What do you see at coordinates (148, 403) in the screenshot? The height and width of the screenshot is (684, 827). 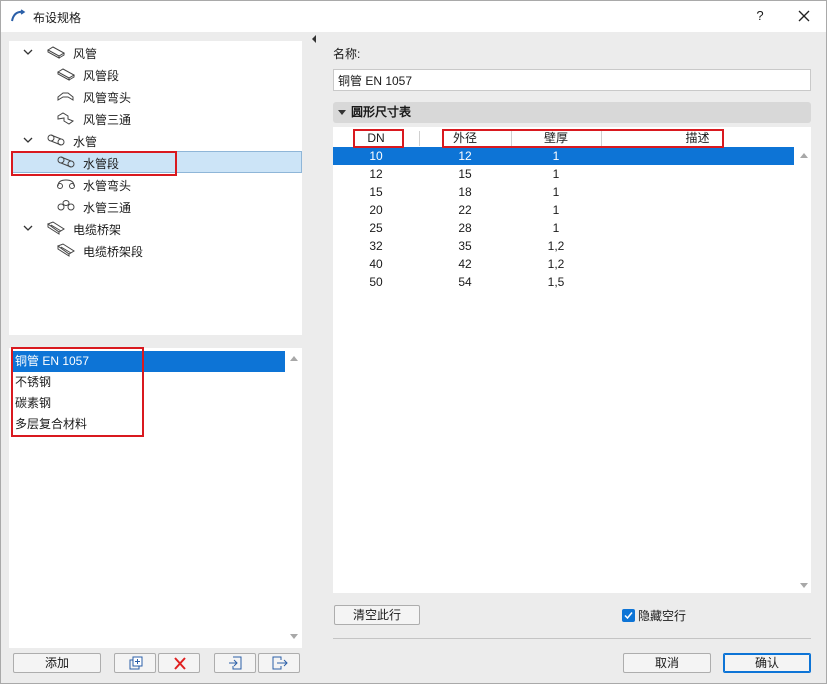 I see `material-item: 碳素钢` at bounding box center [148, 403].